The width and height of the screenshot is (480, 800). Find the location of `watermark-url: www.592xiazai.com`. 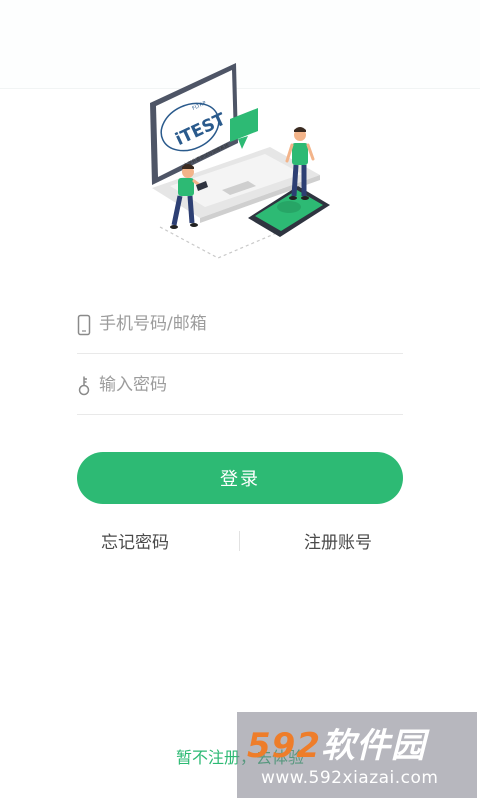

watermark-url: www.592xiazai.com is located at coordinates (350, 778).